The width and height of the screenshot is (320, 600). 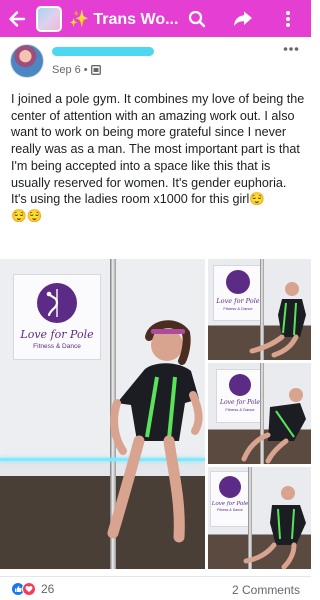 What do you see at coordinates (27, 215) in the screenshot?
I see `post-paragraph: 😌😌` at bounding box center [27, 215].